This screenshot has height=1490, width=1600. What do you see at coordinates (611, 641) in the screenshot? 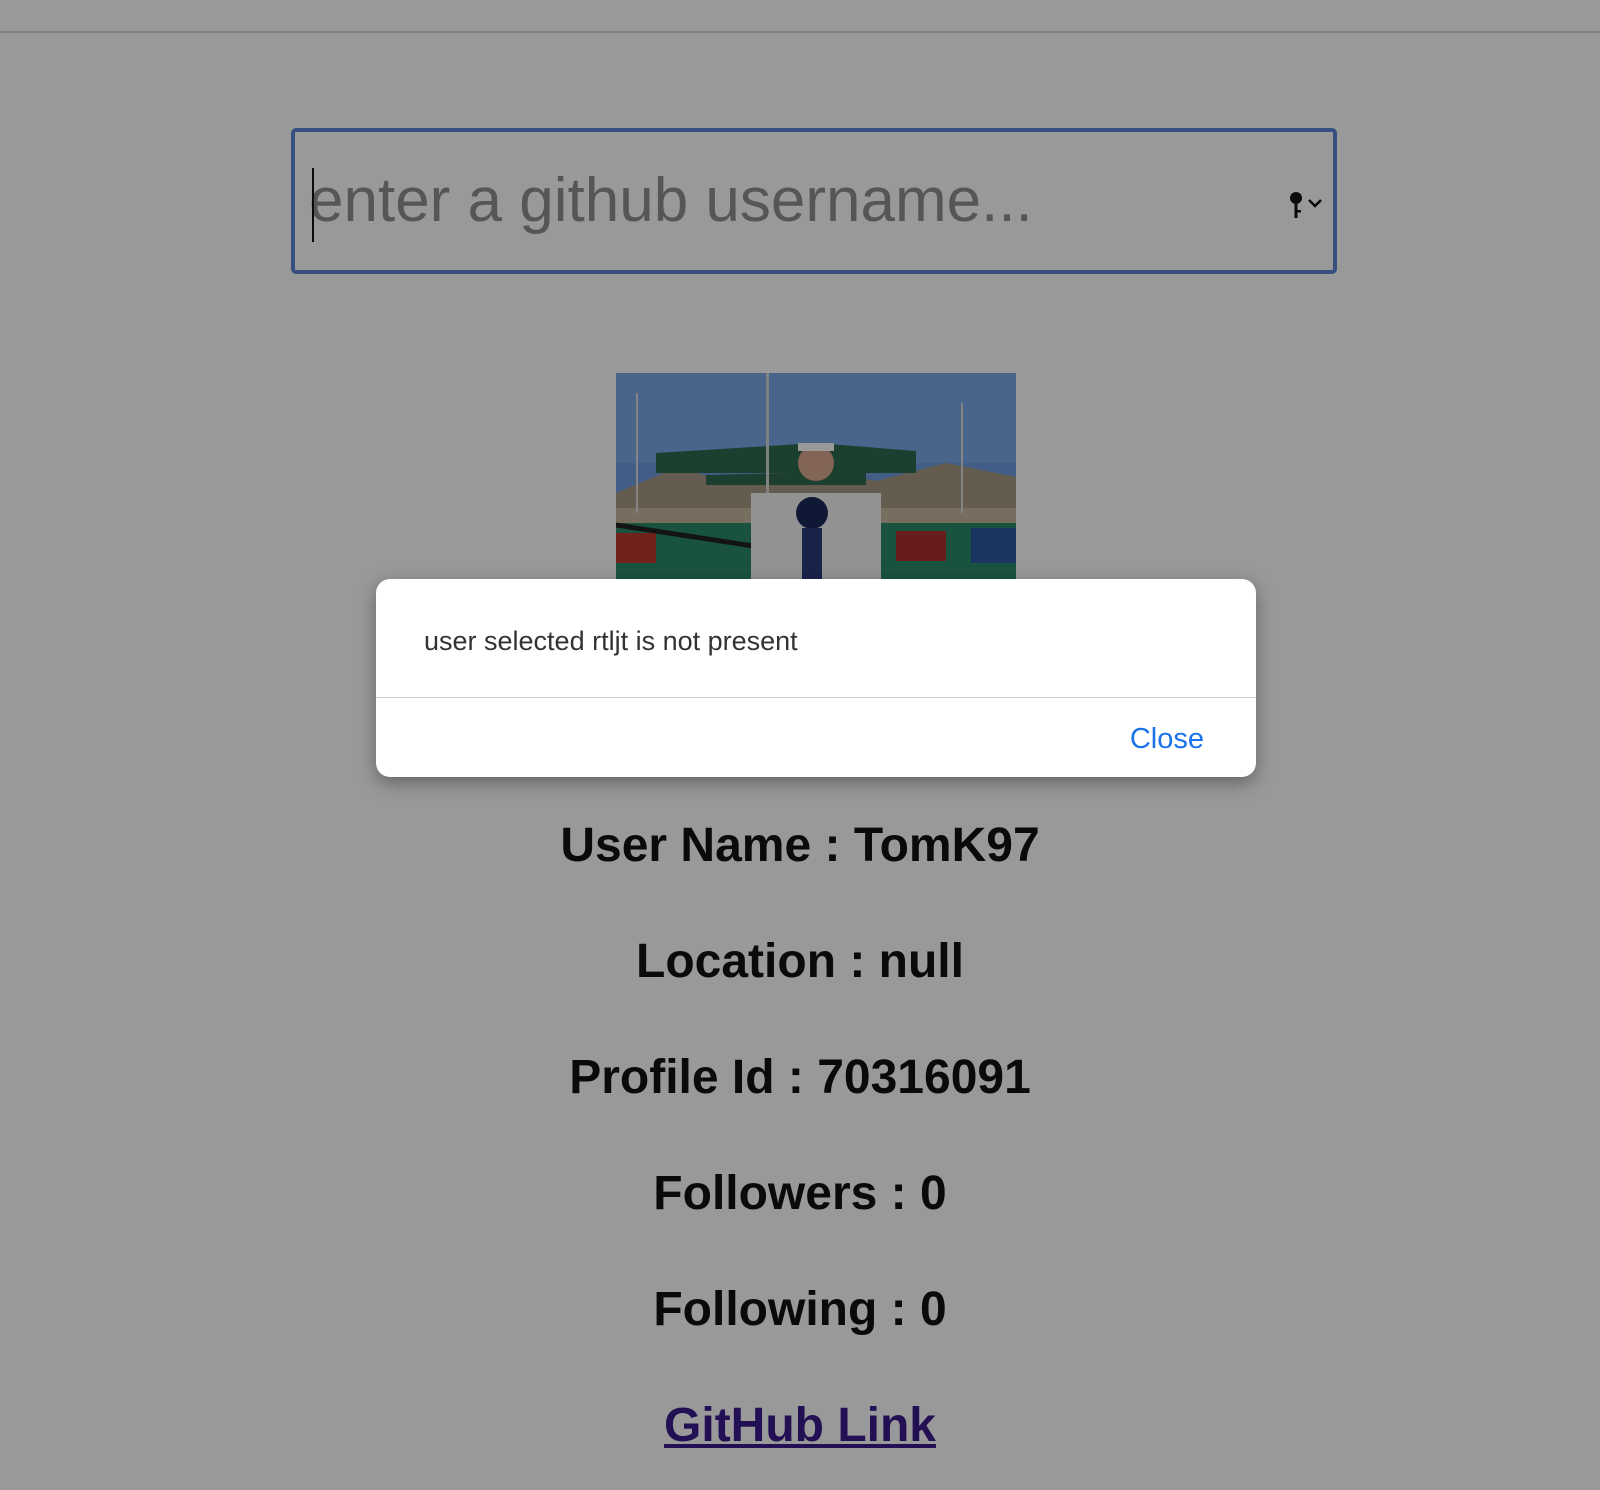
I see `dialog-message: user selected rtljt is not present` at bounding box center [611, 641].